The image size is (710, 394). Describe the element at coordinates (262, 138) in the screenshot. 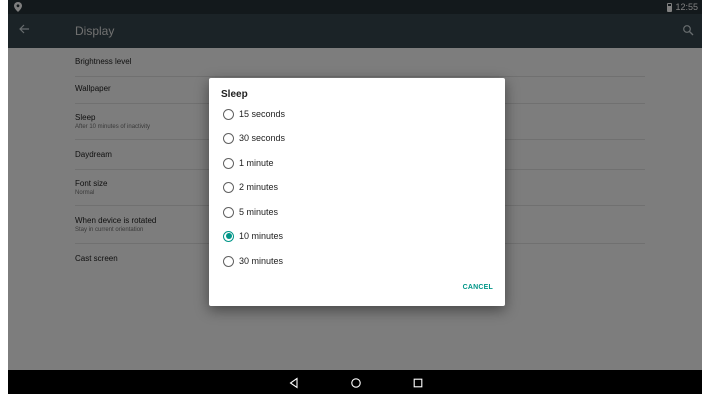

I see `option-label: 30 seconds` at that location.